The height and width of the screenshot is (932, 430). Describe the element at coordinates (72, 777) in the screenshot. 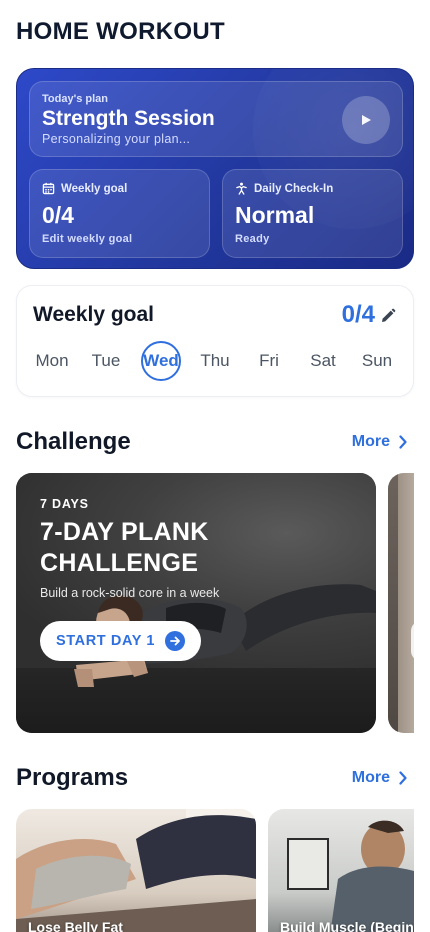

I see `programs-section-title: Programs` at that location.